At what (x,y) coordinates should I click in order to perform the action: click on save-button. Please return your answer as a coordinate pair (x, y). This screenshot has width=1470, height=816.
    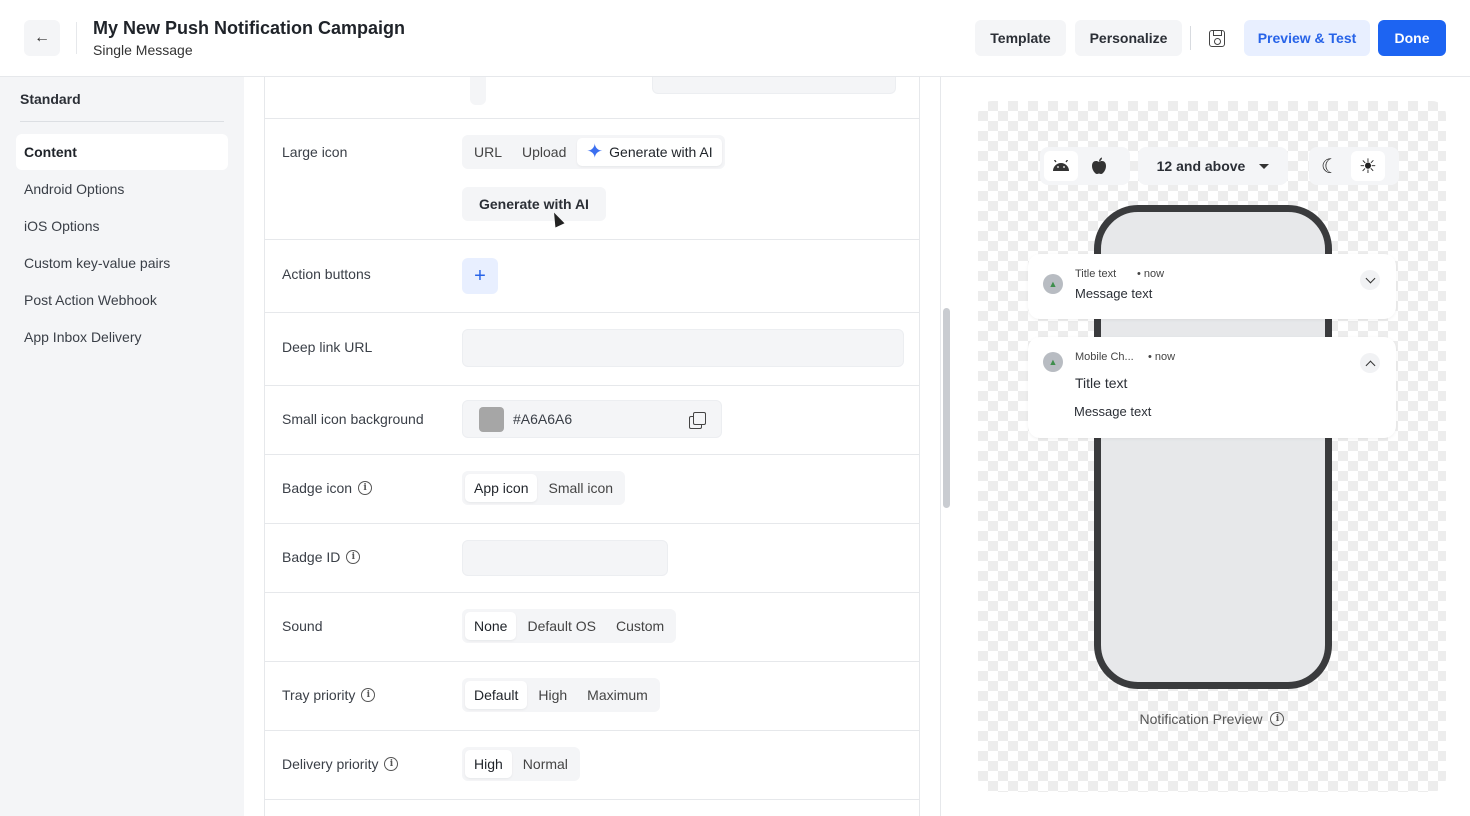
    Looking at the image, I should click on (1217, 38).